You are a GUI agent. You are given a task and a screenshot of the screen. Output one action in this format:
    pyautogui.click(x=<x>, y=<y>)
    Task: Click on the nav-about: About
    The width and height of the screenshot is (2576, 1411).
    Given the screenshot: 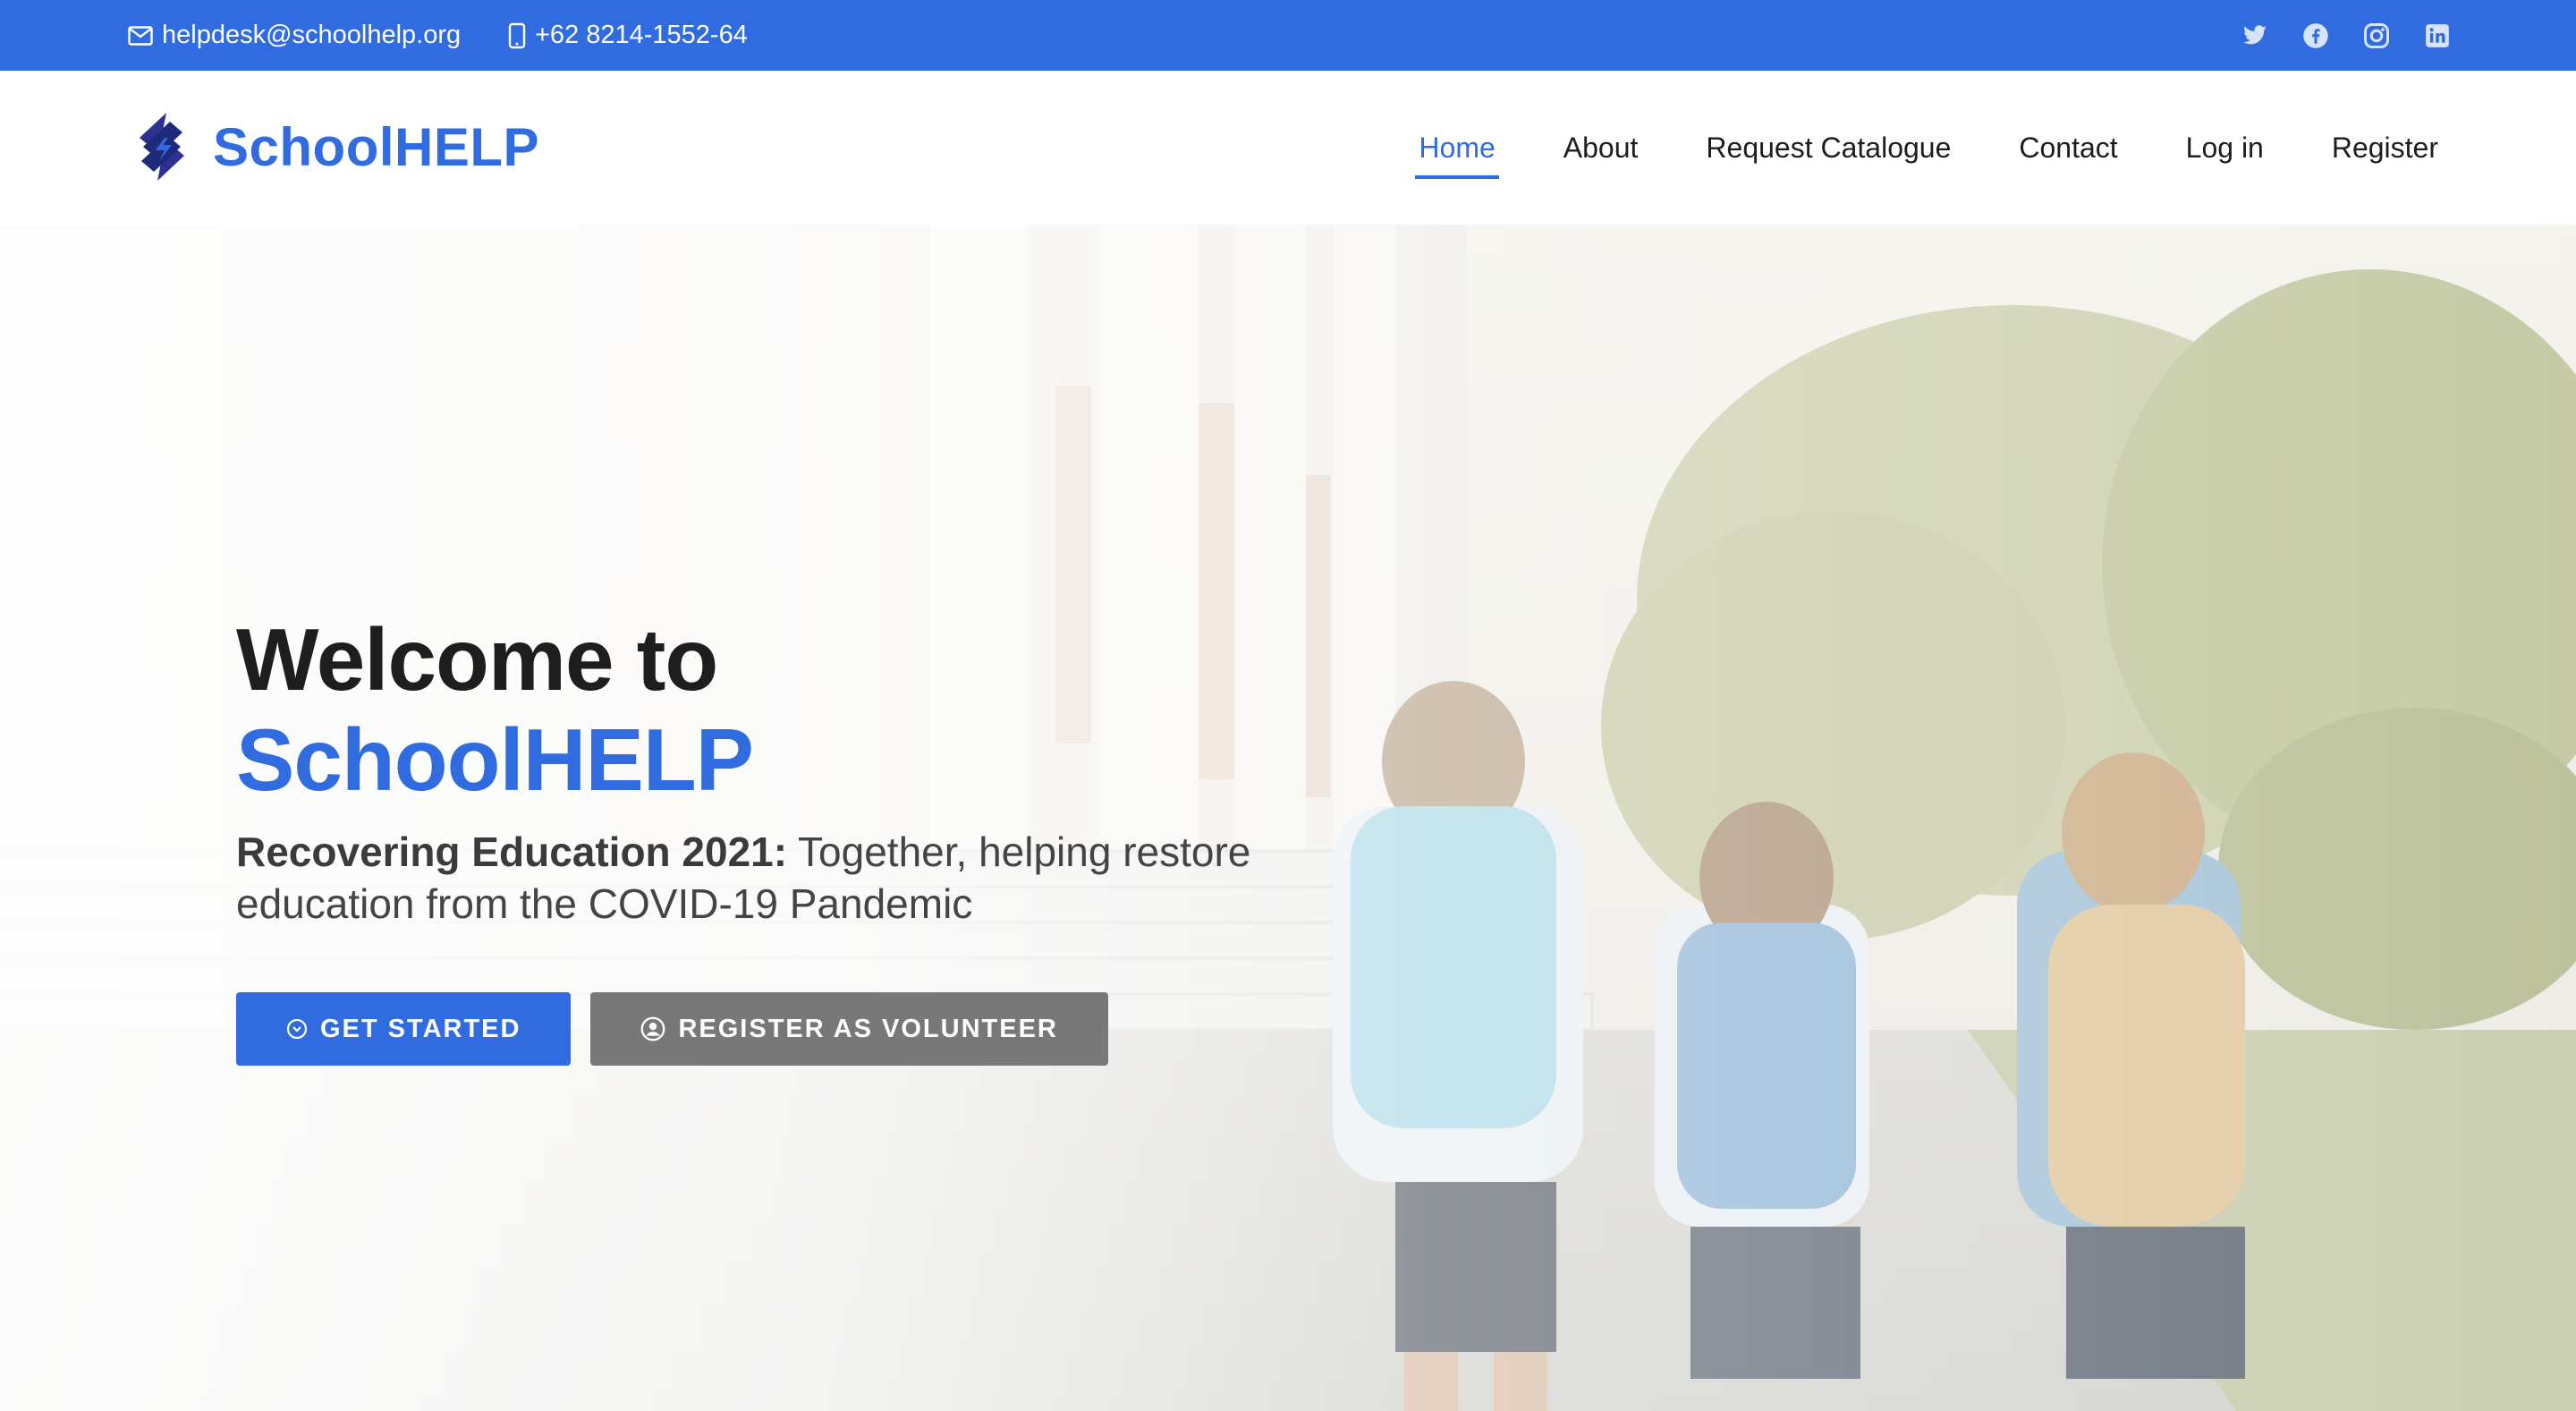 What is the action you would take?
    pyautogui.click(x=1601, y=148)
    